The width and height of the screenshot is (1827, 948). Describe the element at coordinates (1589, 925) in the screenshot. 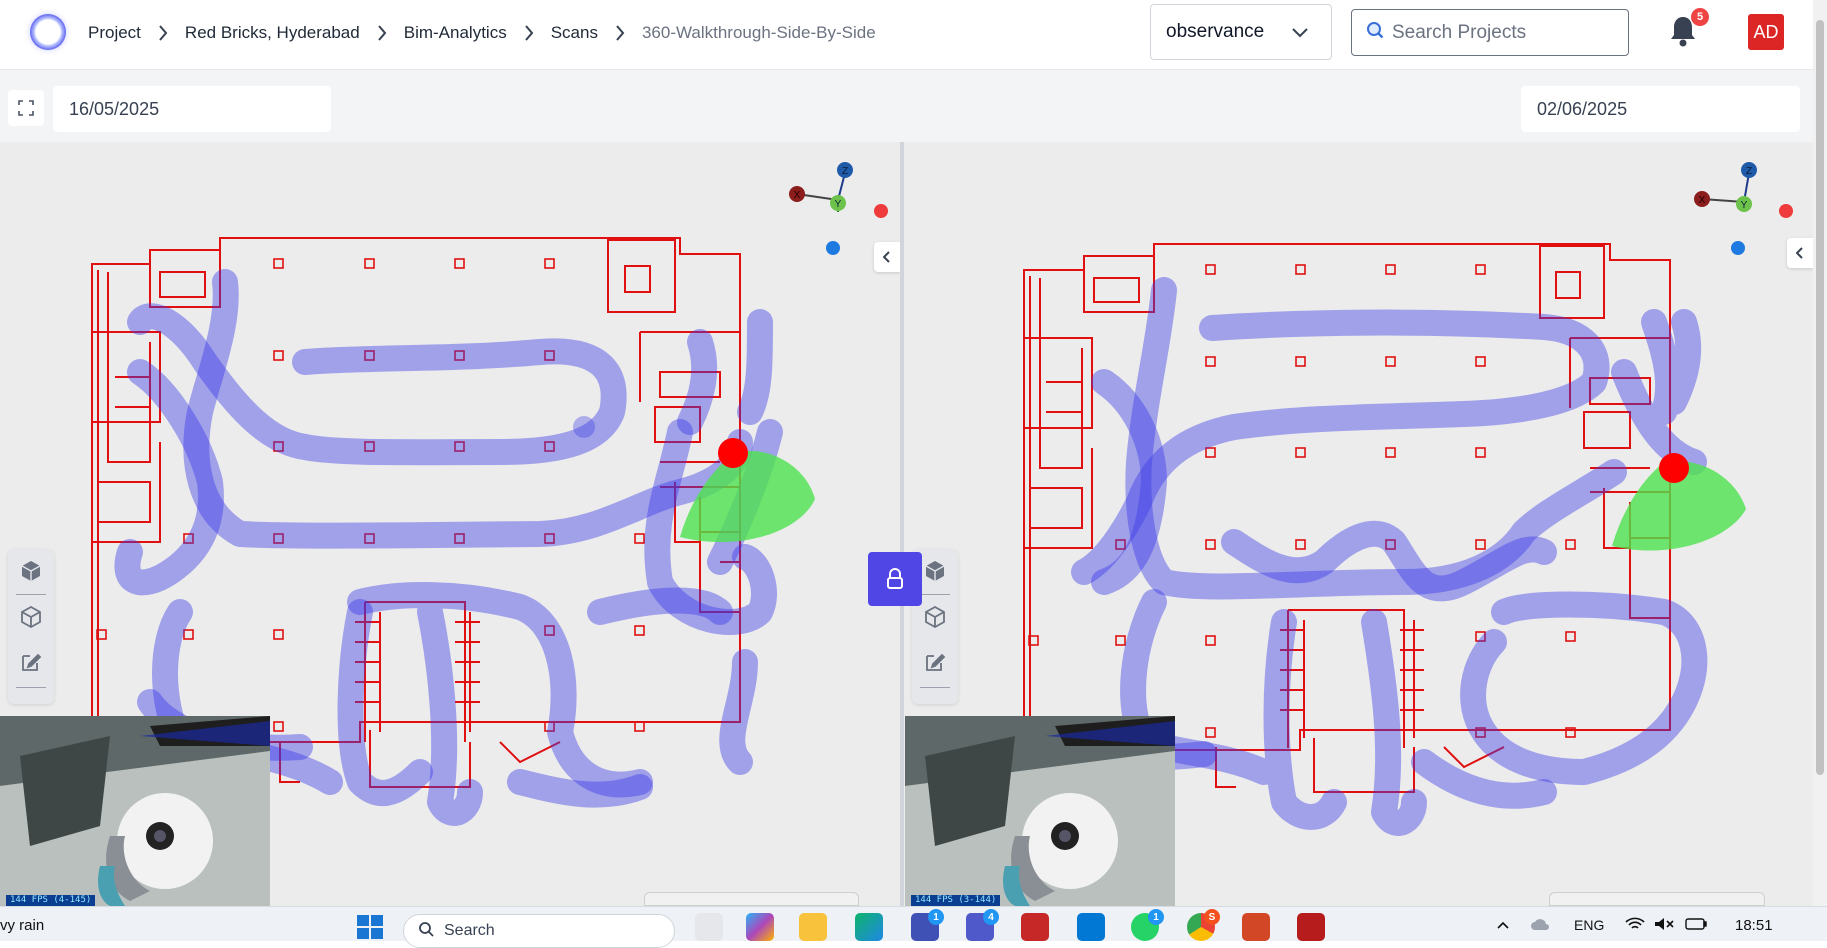

I see `language-indicator: ENG` at that location.